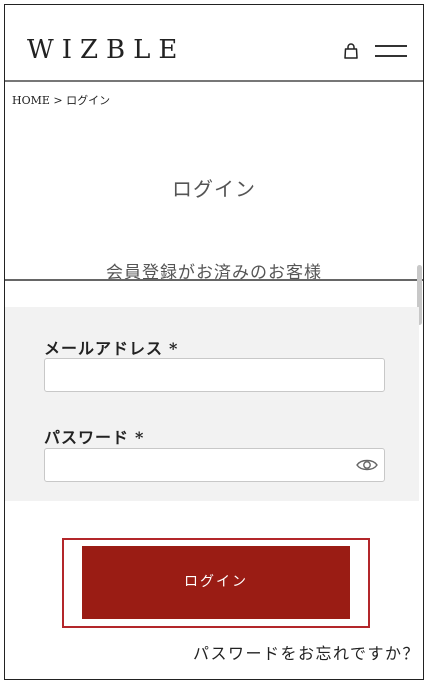  What do you see at coordinates (61, 100) in the screenshot?
I see `breadcrumb: HOME > ログイン` at bounding box center [61, 100].